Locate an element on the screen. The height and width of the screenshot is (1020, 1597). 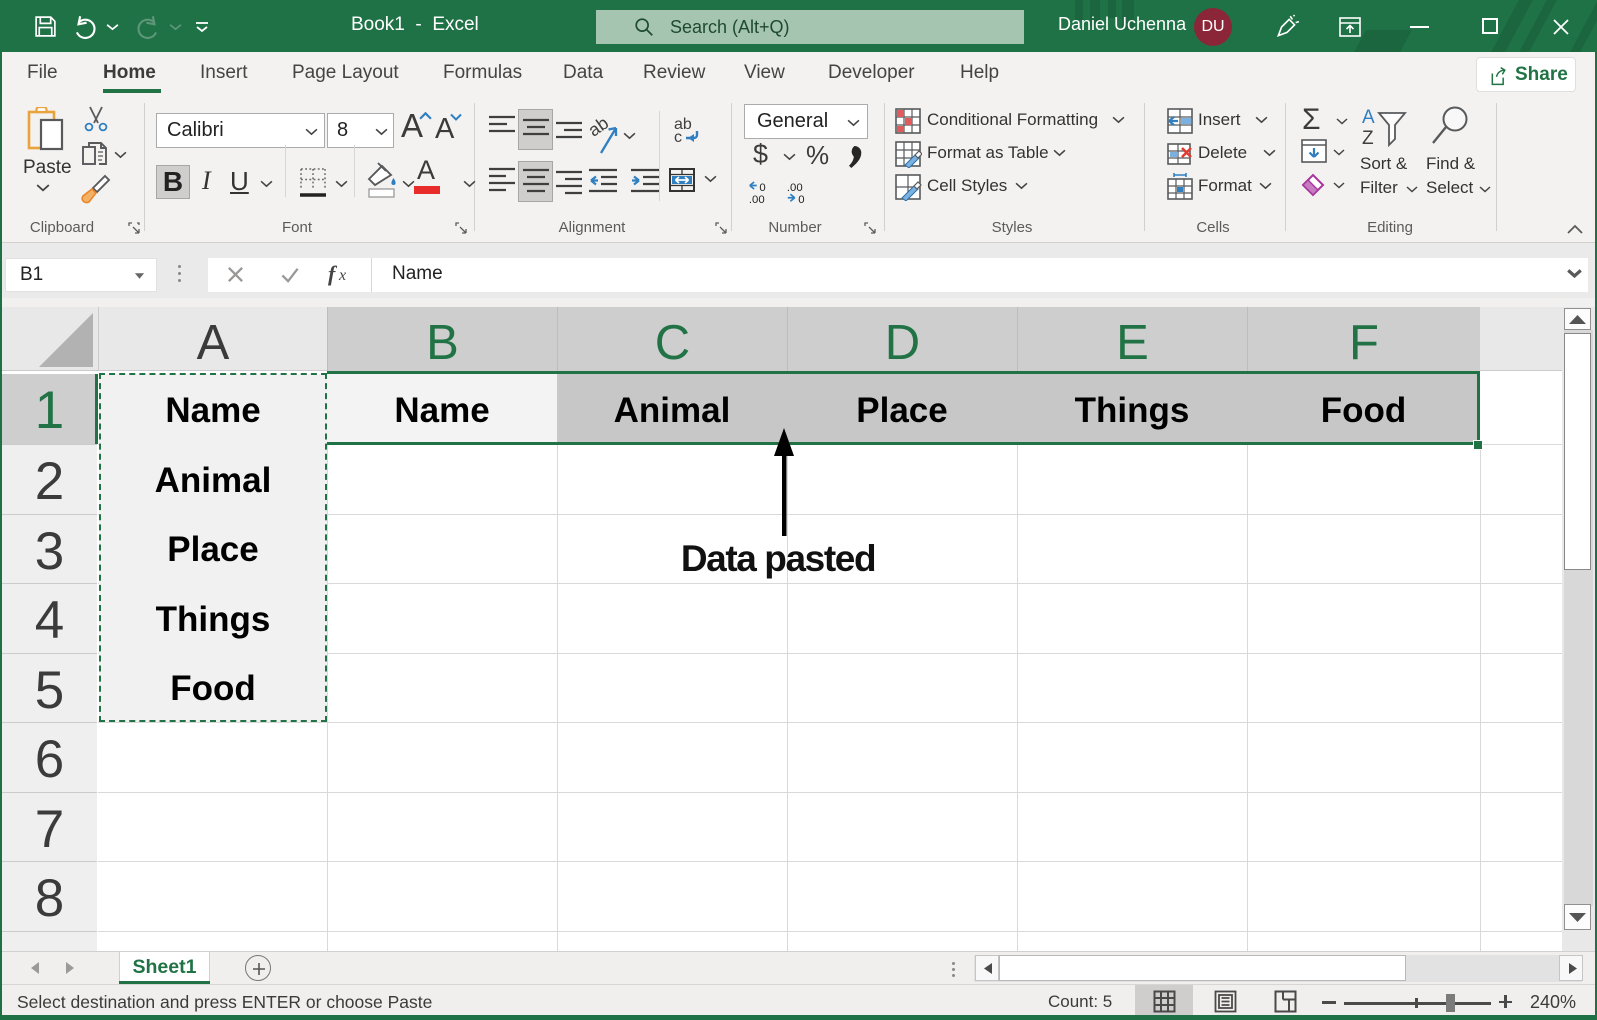
svg-text: Z is located at coordinates (1368, 137).